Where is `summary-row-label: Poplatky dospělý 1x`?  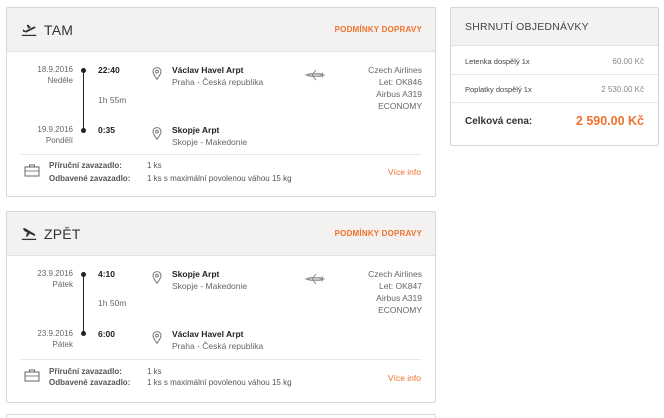
summary-row-label: Poplatky dospělý 1x is located at coordinates (498, 89).